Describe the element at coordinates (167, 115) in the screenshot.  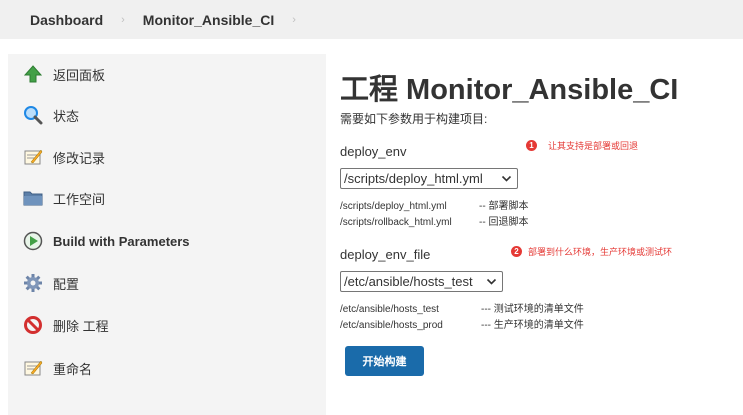
I see `sidebar-item-status: 状态` at that location.